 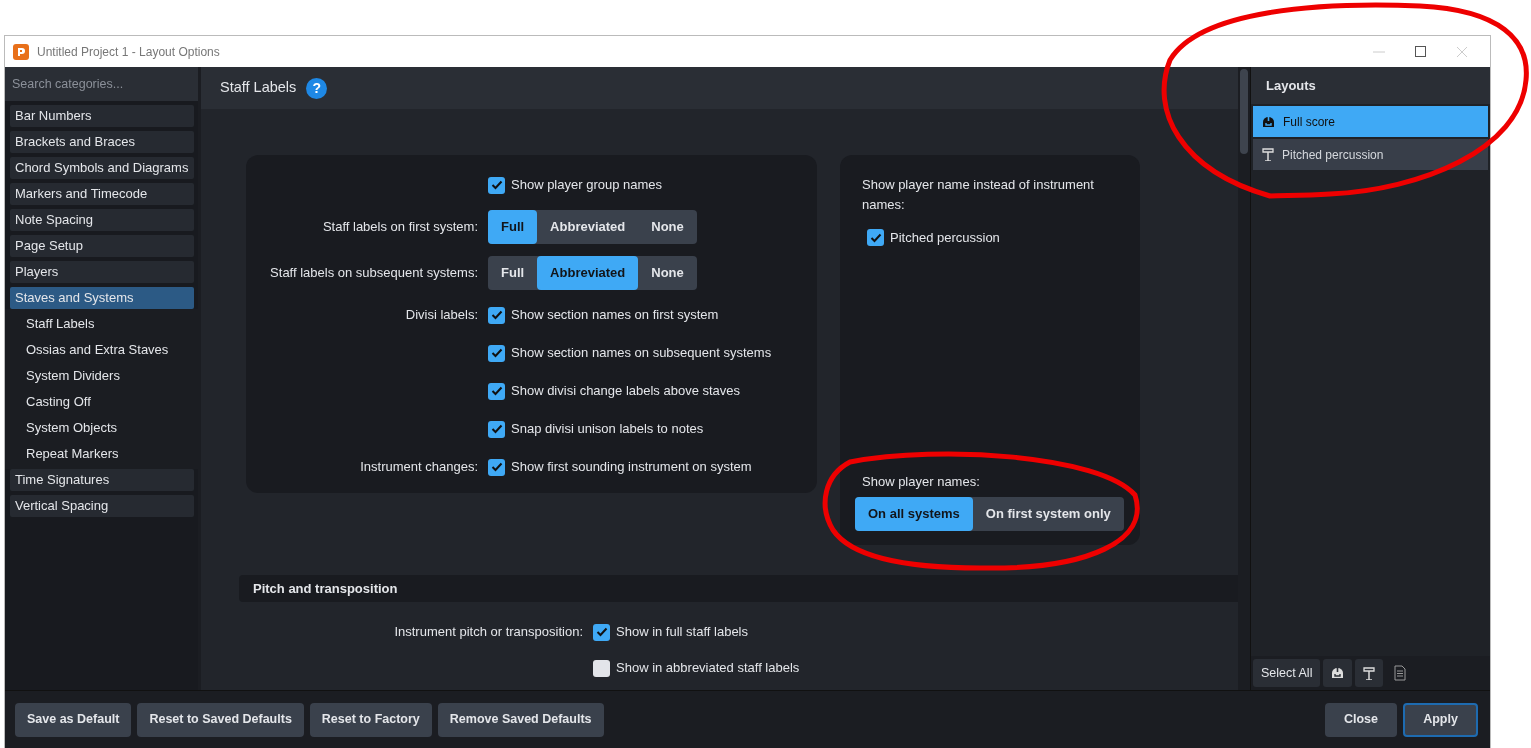 I want to click on checkbox-label: Show section names on first system, so click(x=615, y=315).